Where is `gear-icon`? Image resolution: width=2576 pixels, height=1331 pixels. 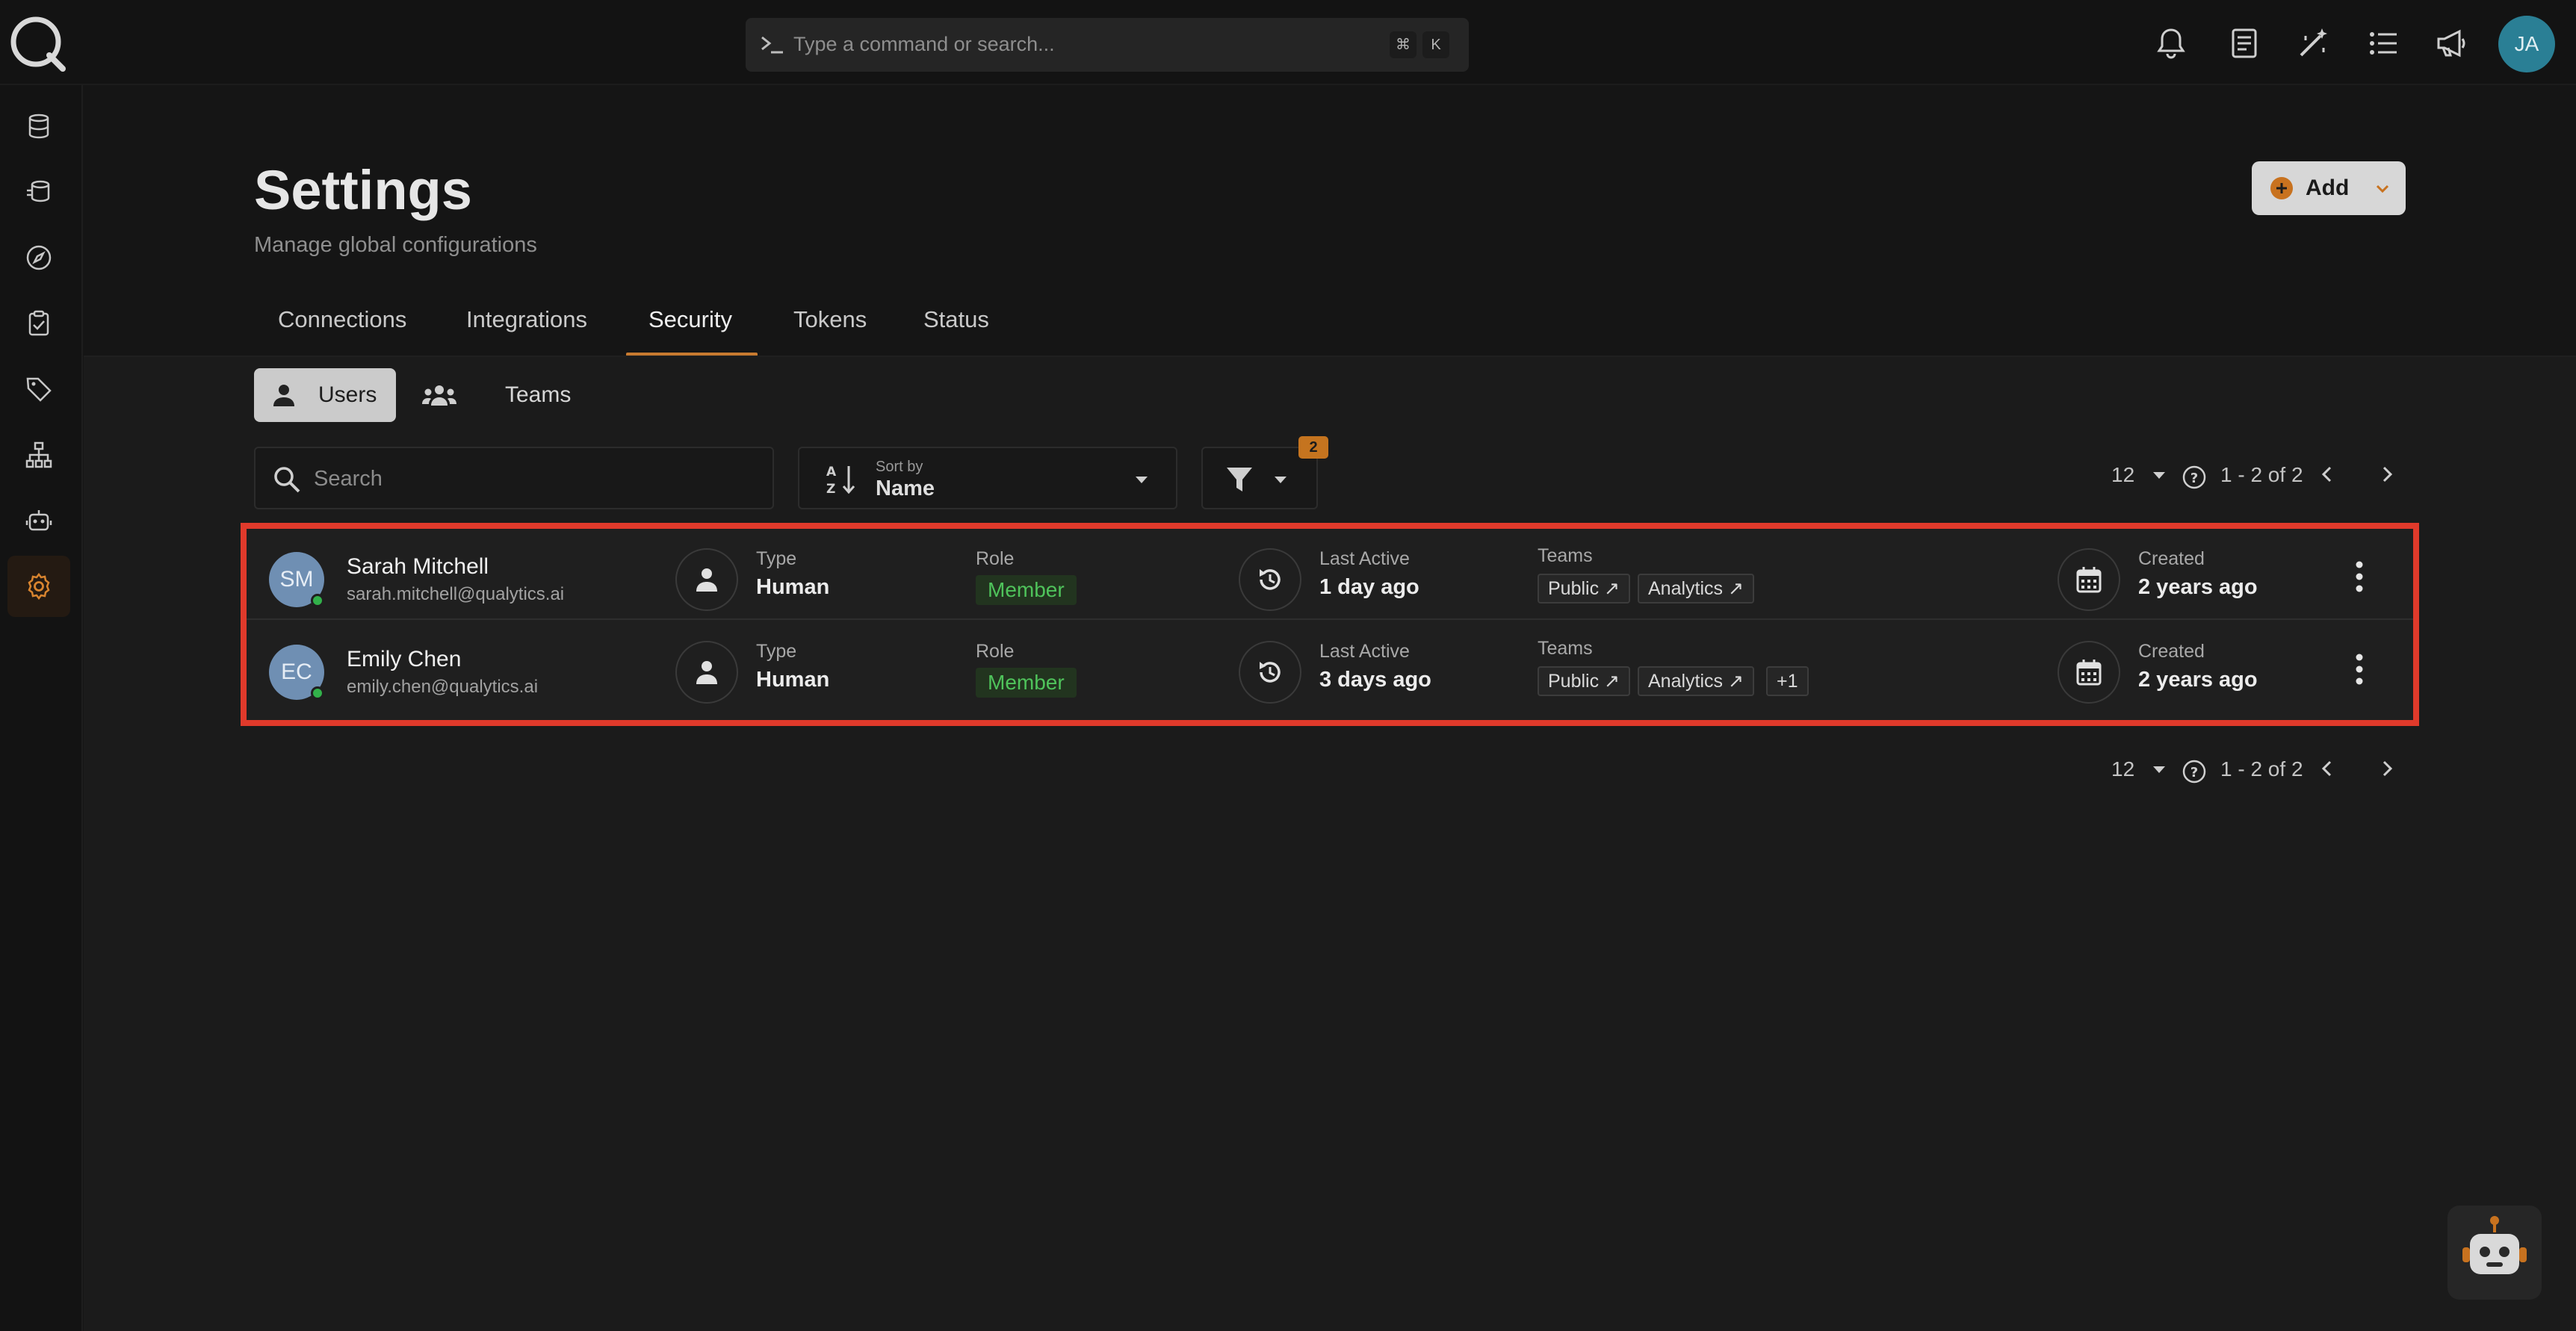 gear-icon is located at coordinates (39, 586).